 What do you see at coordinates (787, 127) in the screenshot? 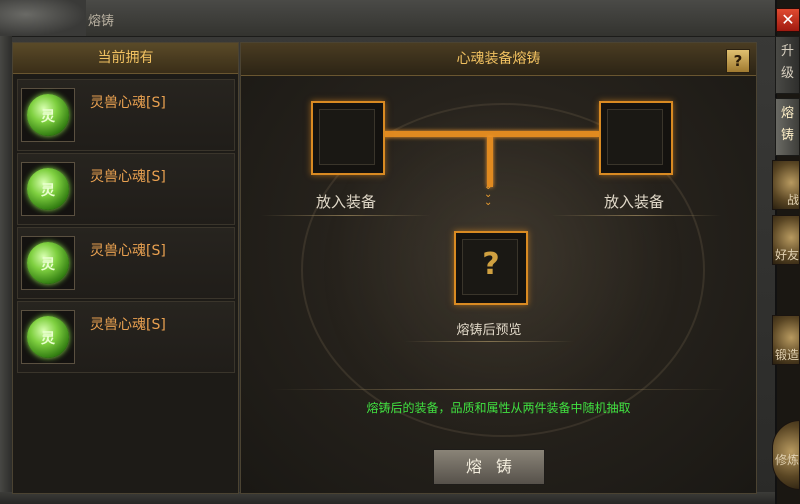
I see `tab-forge: 熔铸` at bounding box center [787, 127].